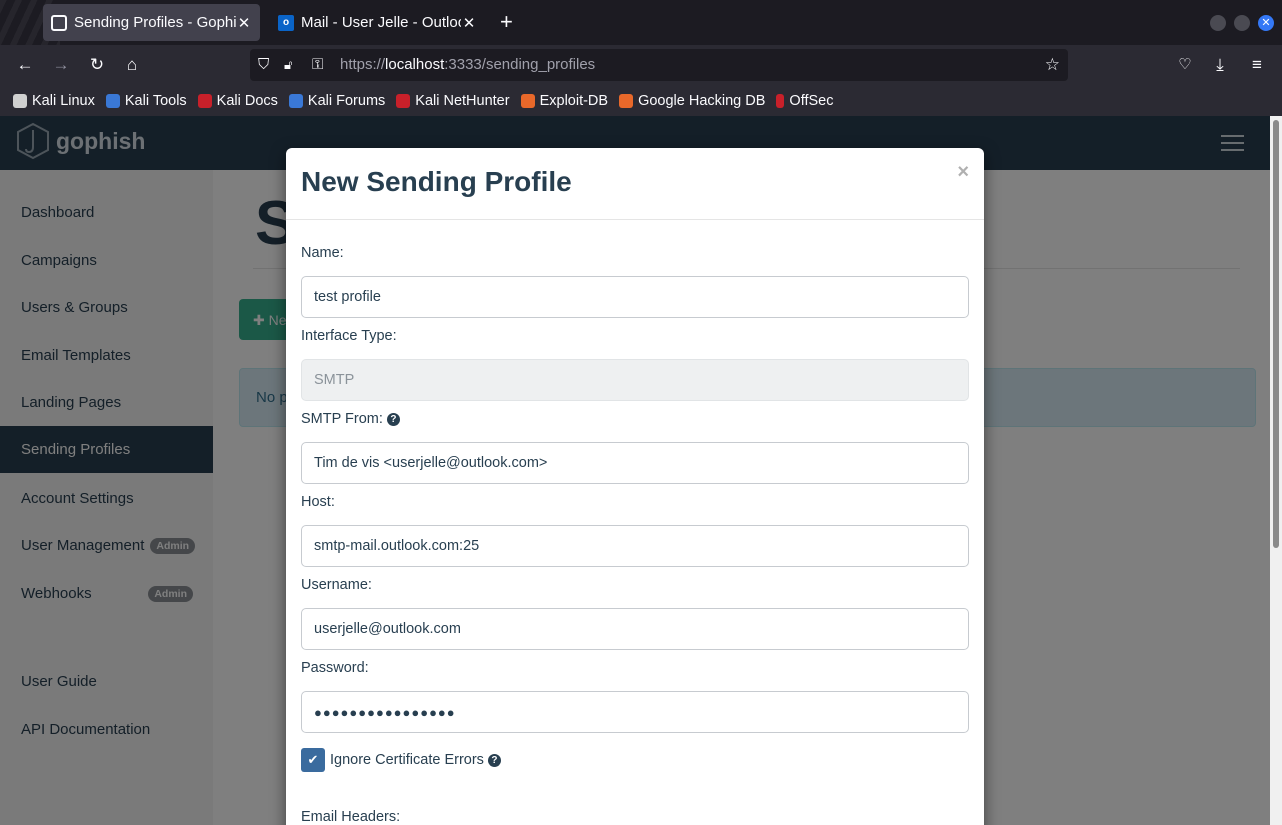 This screenshot has height=825, width=1282. I want to click on name-label: Name:, so click(322, 253).